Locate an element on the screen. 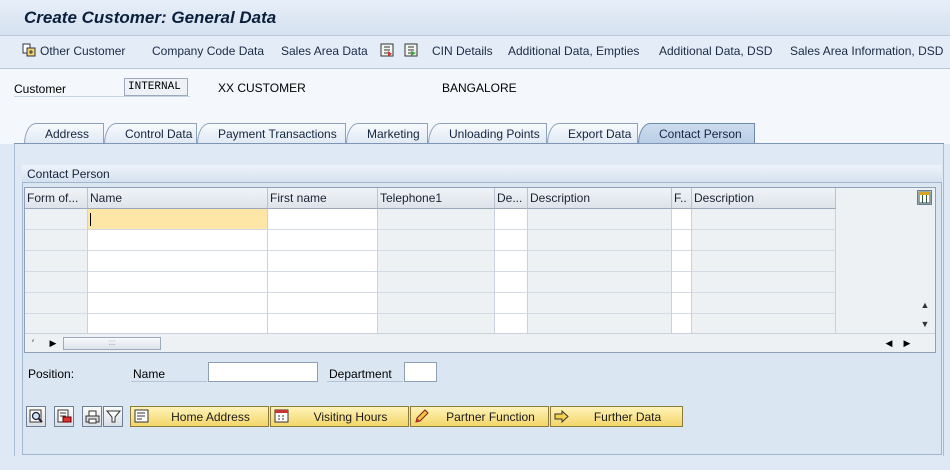 Image resolution: width=950 pixels, height=470 pixels. position-name-input is located at coordinates (263, 372).